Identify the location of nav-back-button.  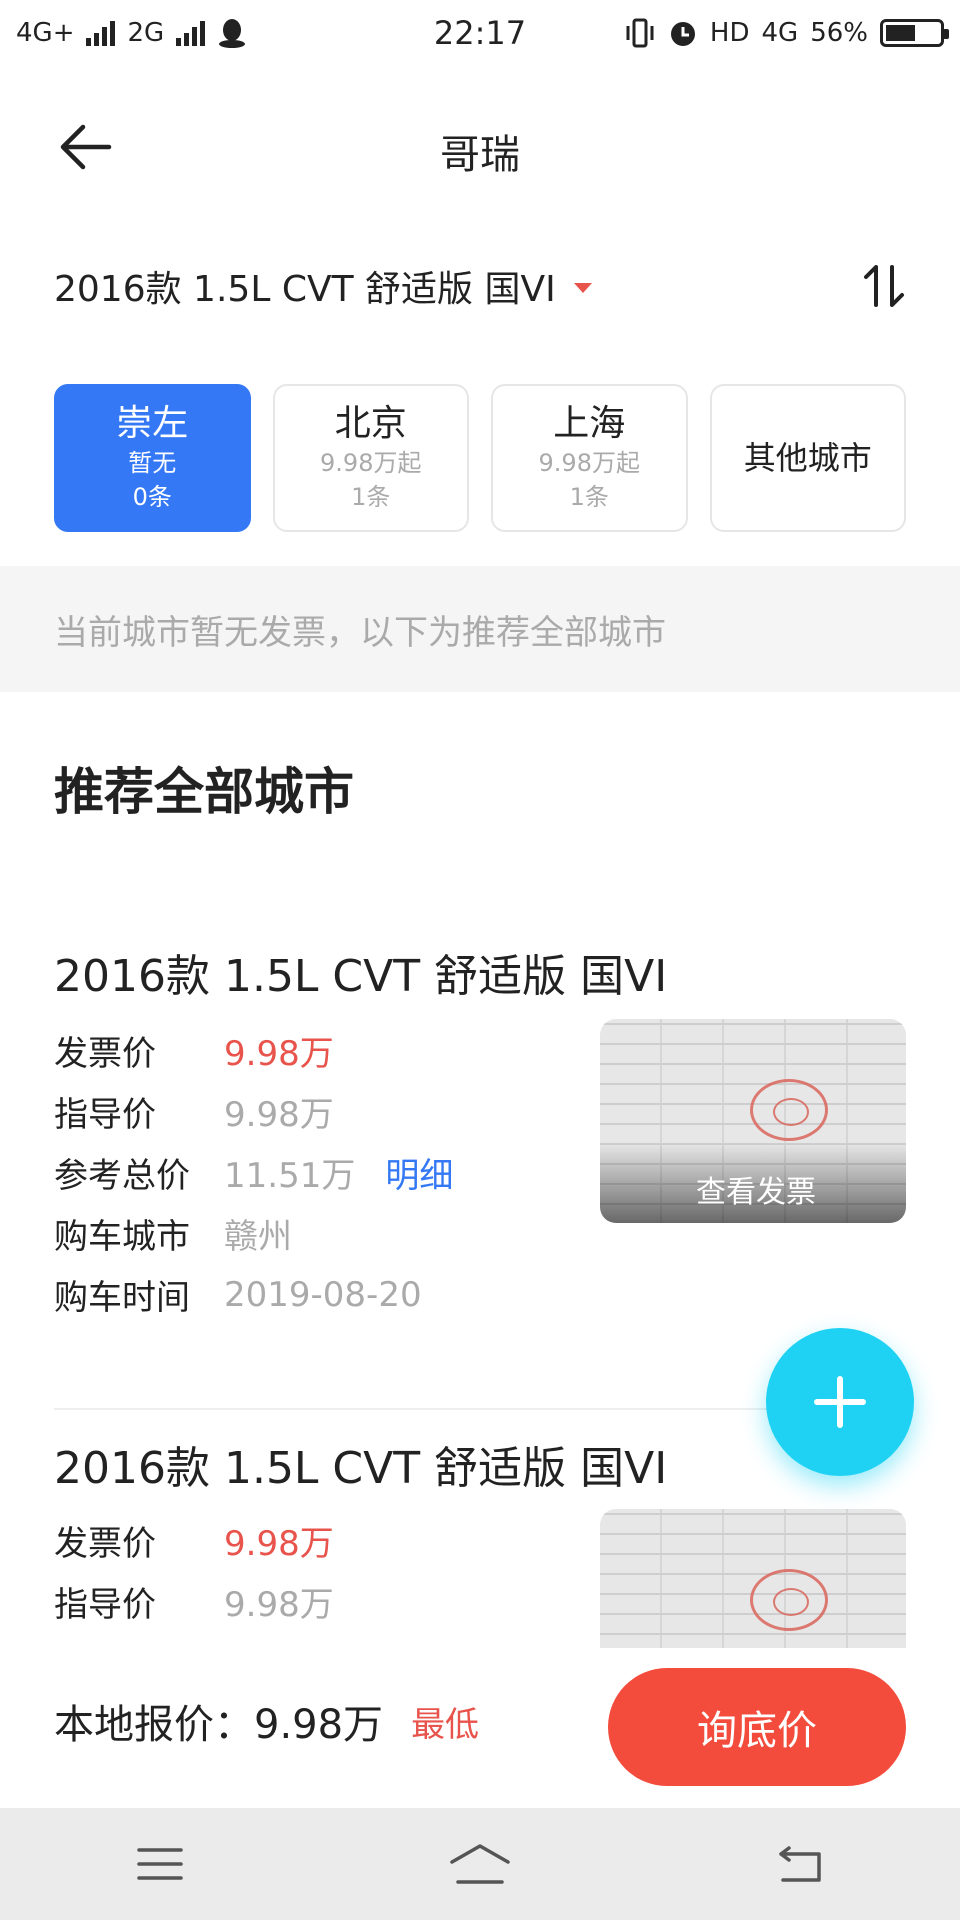
(800, 1864).